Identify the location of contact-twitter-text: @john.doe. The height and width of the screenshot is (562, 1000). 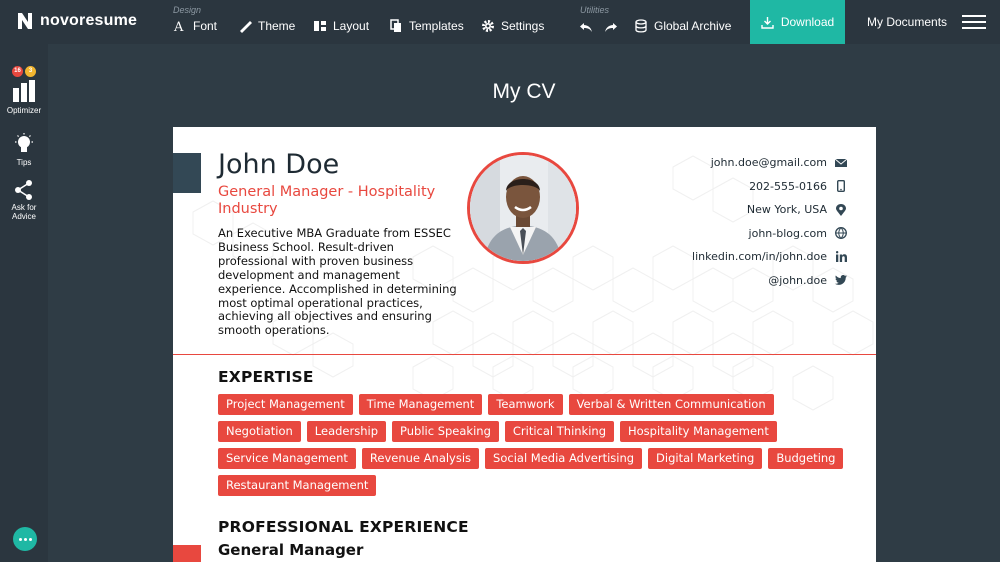
(797, 280).